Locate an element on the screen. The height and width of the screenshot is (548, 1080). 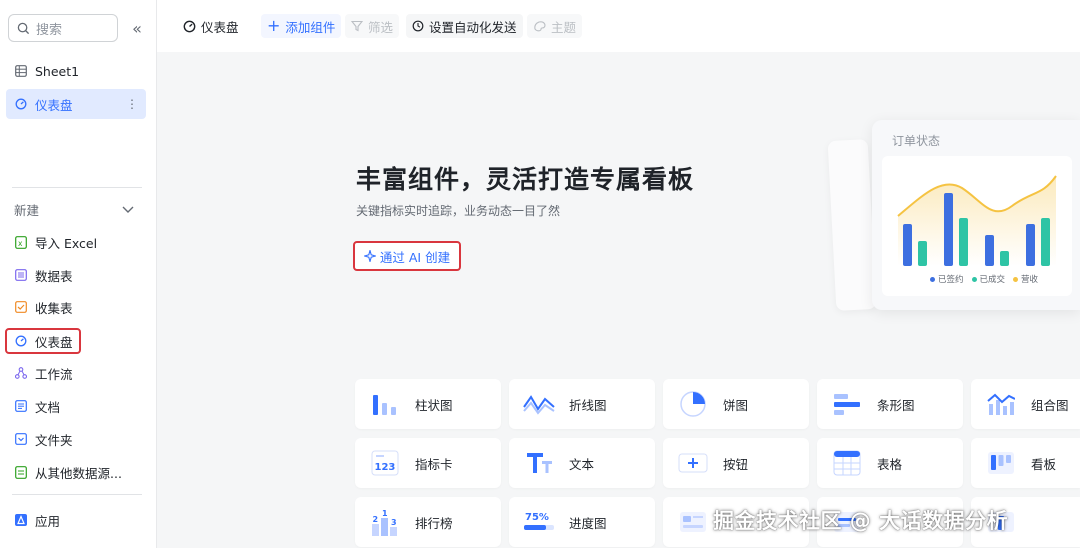
create-with-ai-button: 通过 AI 创建 is located at coordinates (407, 256).